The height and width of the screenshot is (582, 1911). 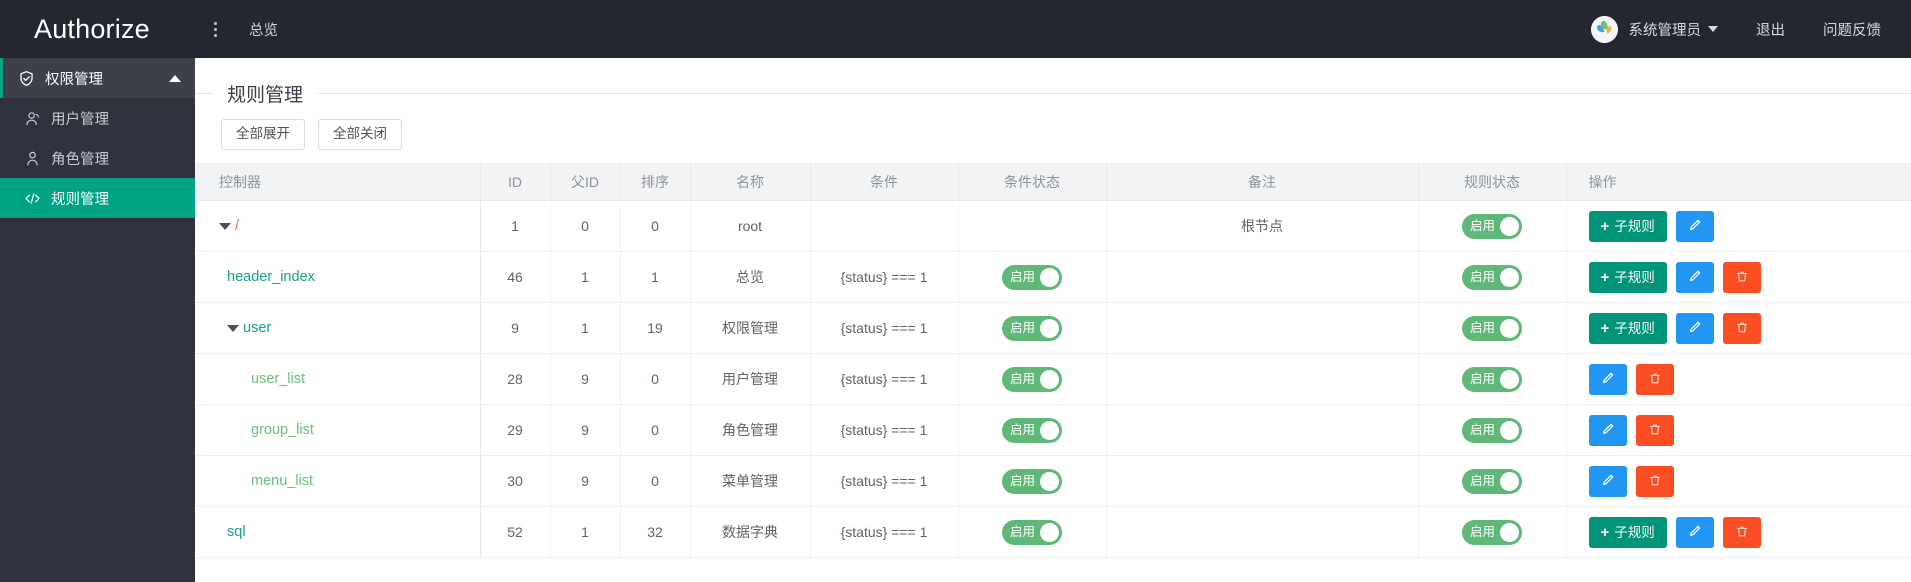 What do you see at coordinates (282, 481) in the screenshot?
I see `controller-link: menu_list` at bounding box center [282, 481].